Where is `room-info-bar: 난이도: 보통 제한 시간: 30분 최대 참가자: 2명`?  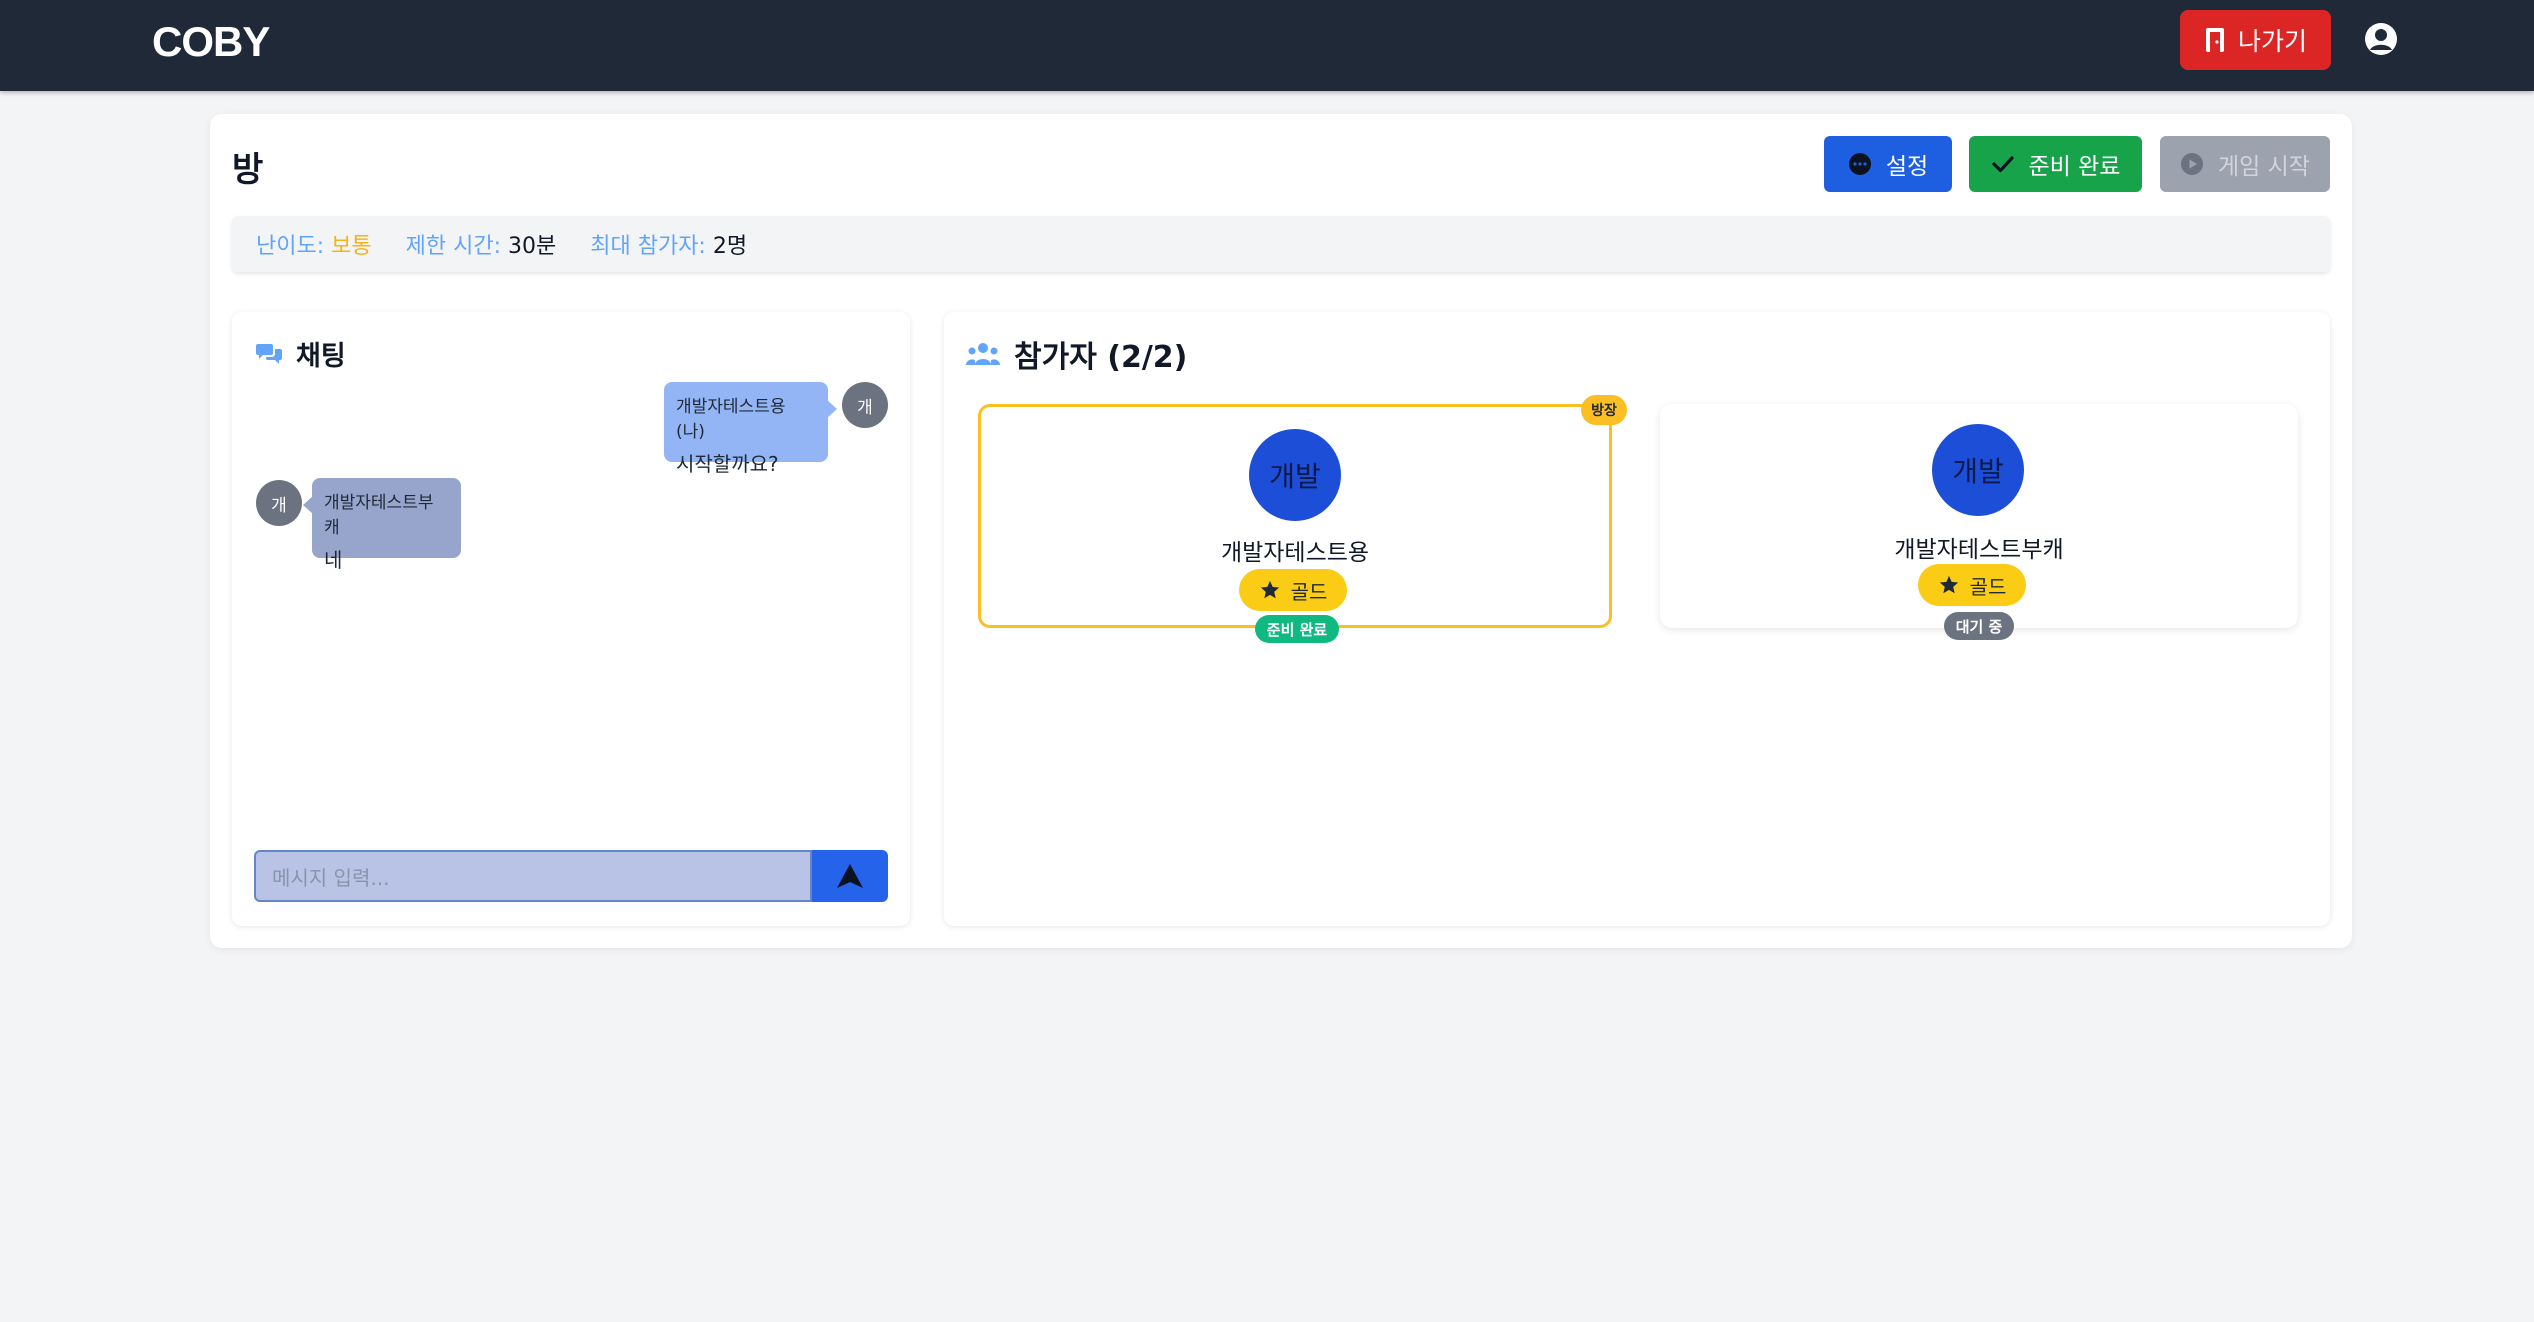
room-info-bar: 난이도: 보통 제한 시간: 30분 최대 참가자: 2명 is located at coordinates (1281, 244).